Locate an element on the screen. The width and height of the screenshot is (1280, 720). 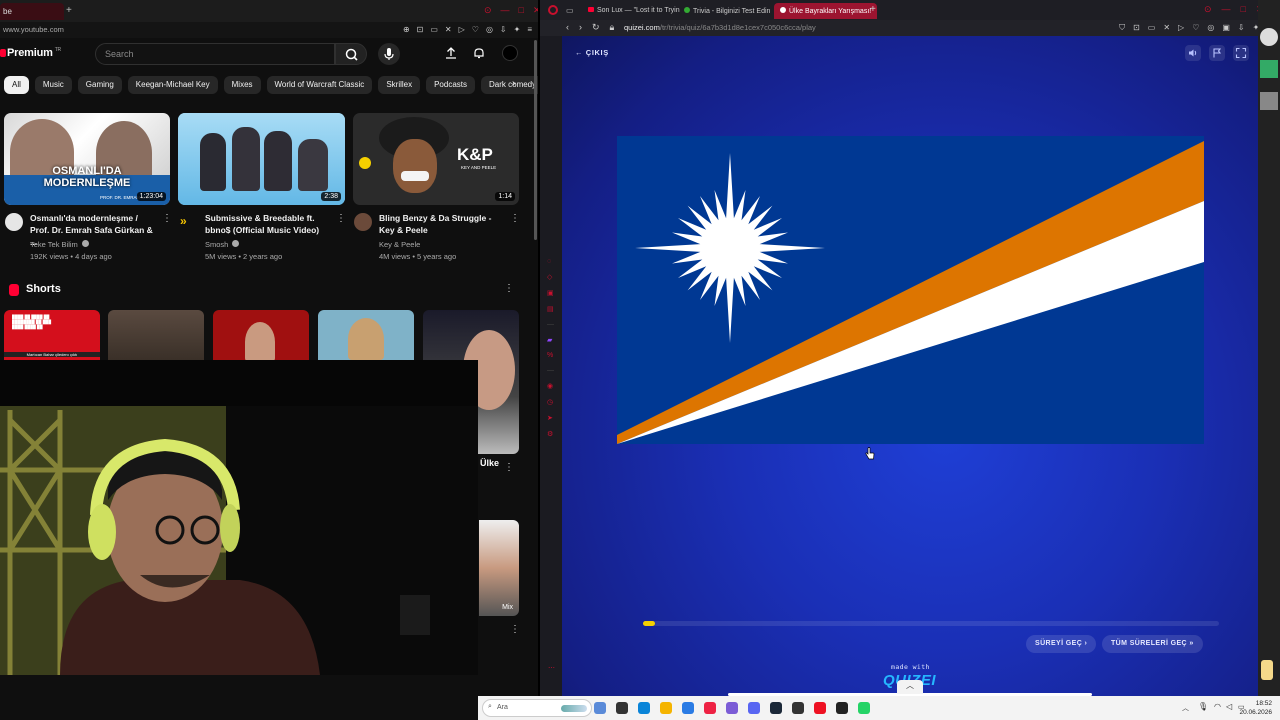
bookmark-icon: ⊡ is located at coordinates (420, 29).